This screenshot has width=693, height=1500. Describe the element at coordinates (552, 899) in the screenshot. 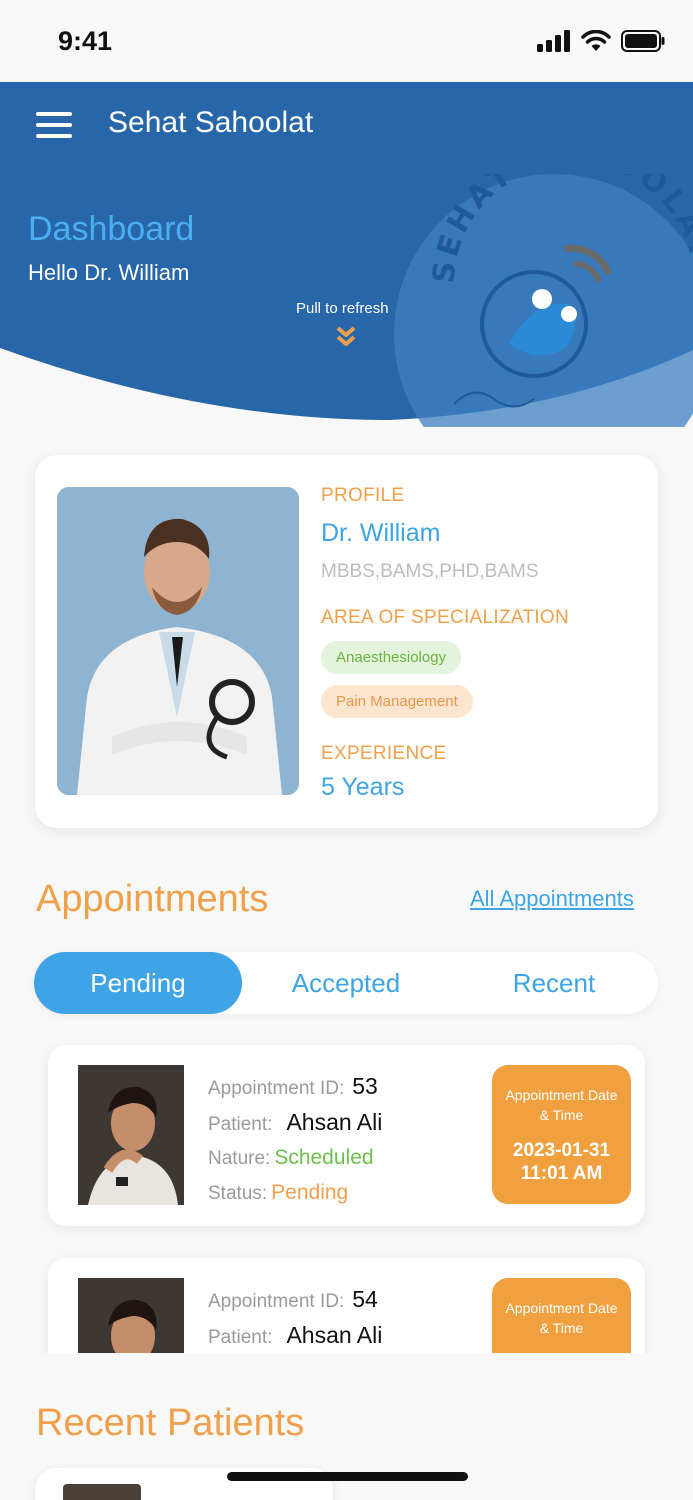

I see `all-appointments-link: All Appointments` at that location.